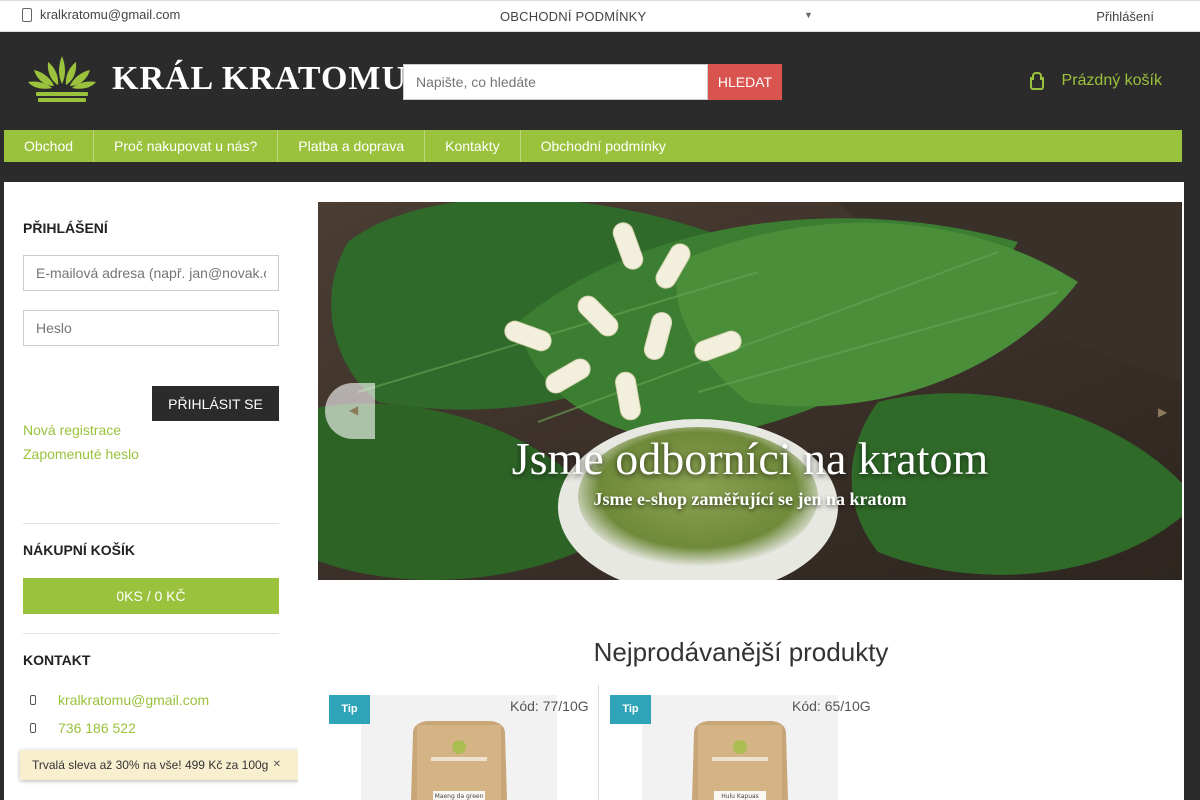  What do you see at coordinates (260, 78) in the screenshot?
I see `logo-text: KRÁL KRATOMU` at bounding box center [260, 78].